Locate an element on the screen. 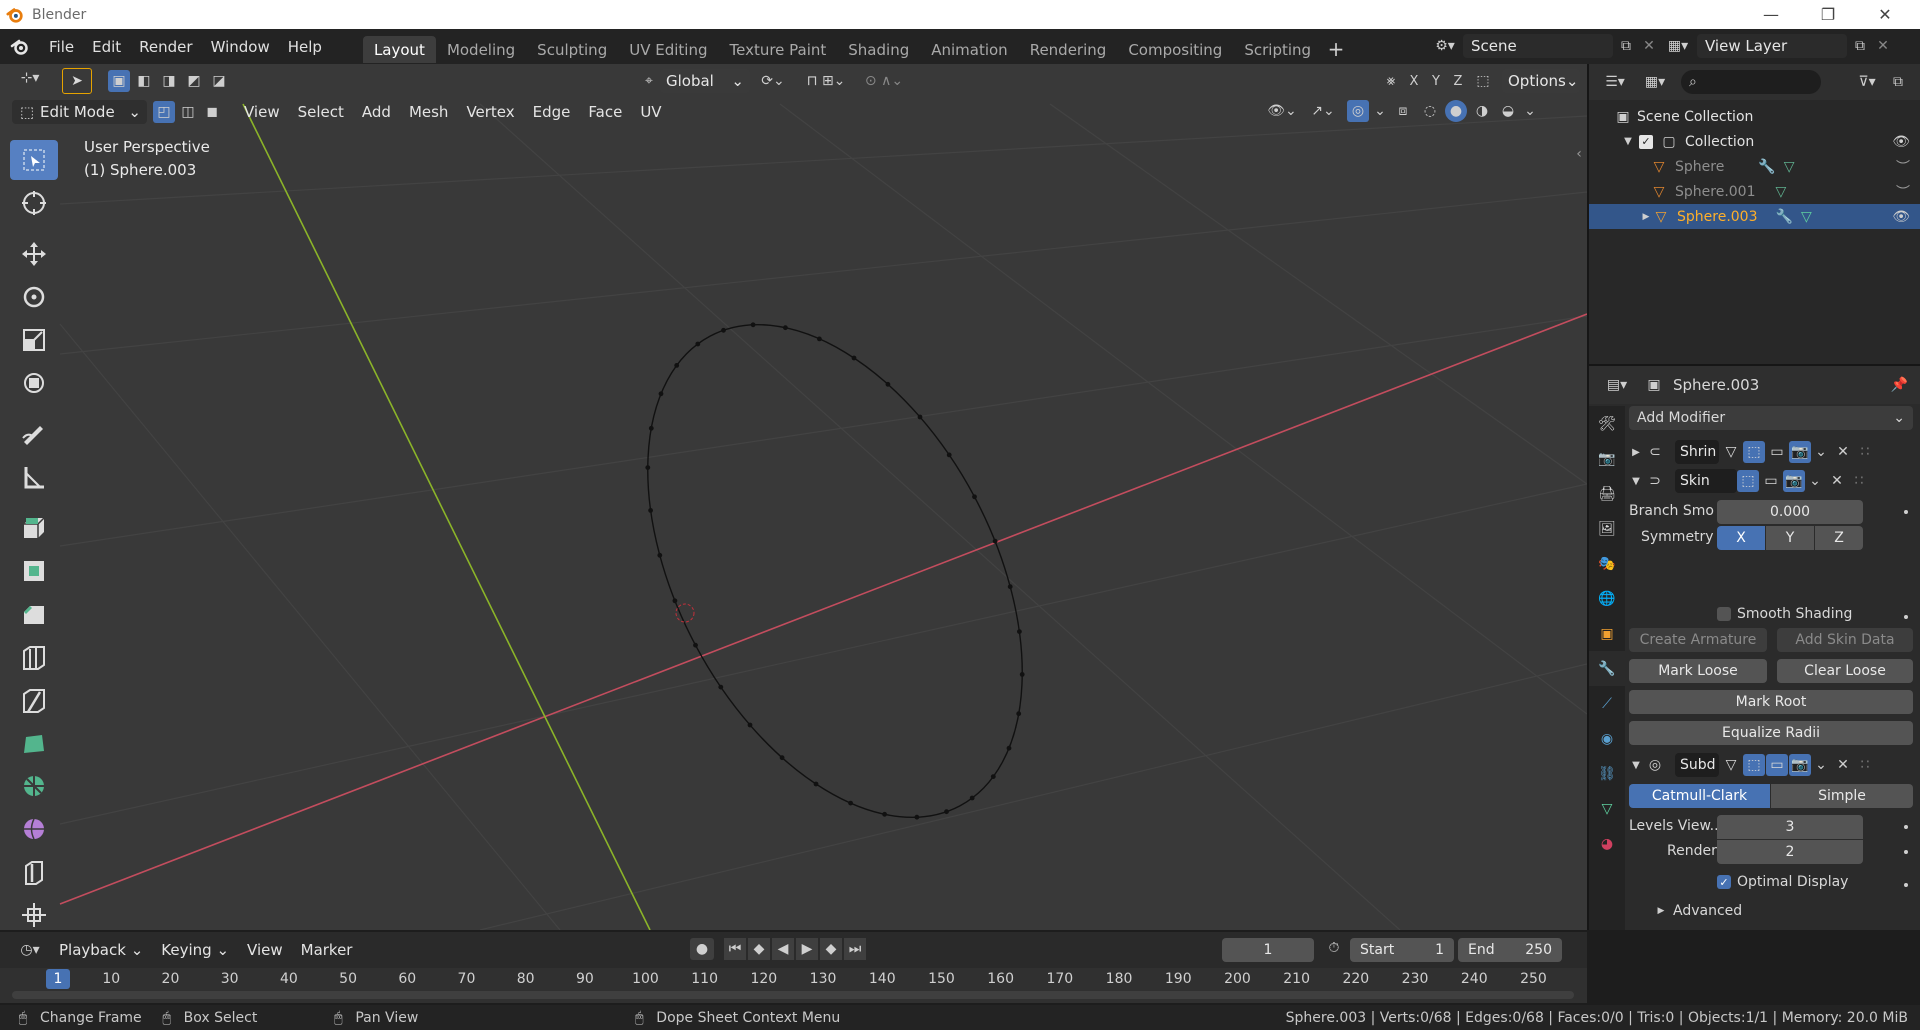 This screenshot has height=1030, width=1920. sidebar-toggle-icon: ‹ is located at coordinates (1579, 154).